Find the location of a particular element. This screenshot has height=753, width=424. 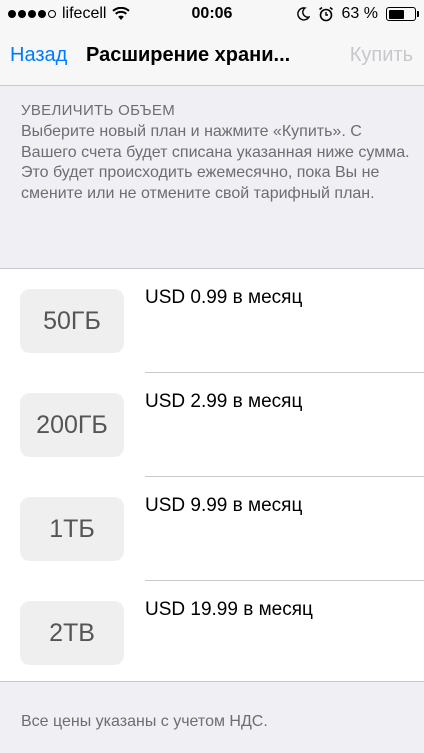

plan-size-badge: 200ГБ is located at coordinates (72, 425).